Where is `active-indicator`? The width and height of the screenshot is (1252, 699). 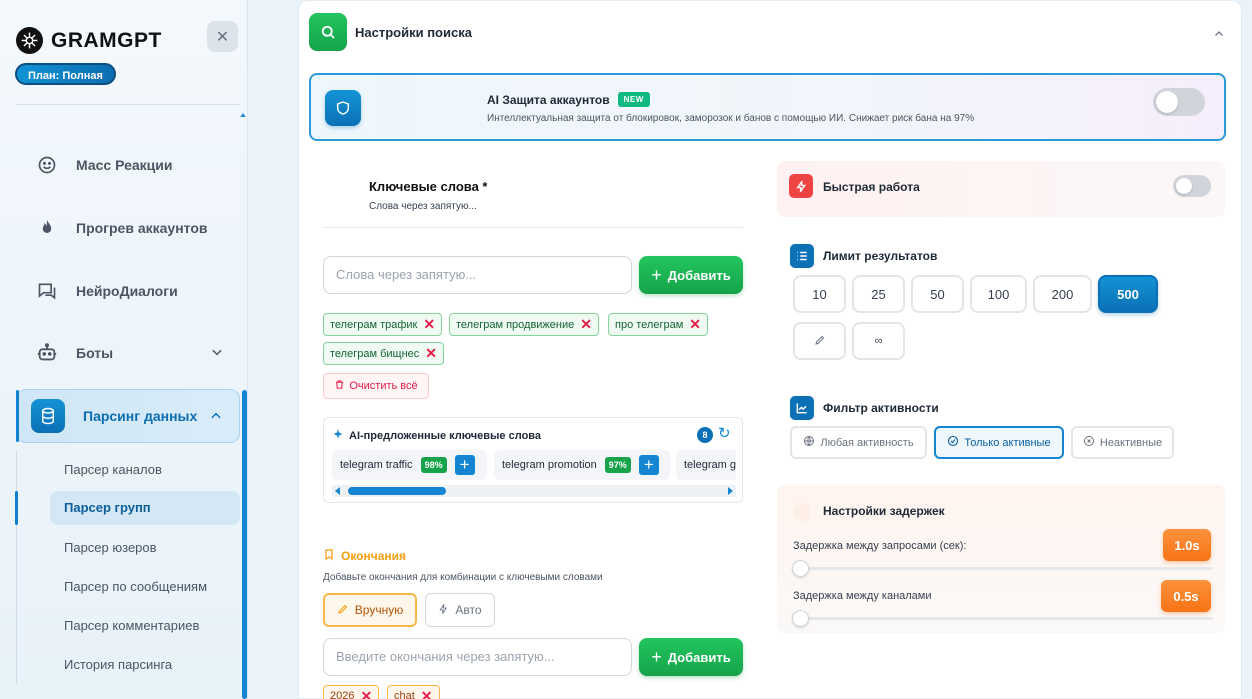 active-indicator is located at coordinates (17, 416).